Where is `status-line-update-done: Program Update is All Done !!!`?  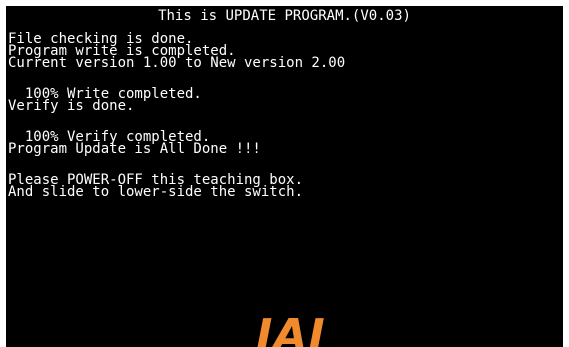
status-line-update-done: Program Update is All Done !!! is located at coordinates (134, 149).